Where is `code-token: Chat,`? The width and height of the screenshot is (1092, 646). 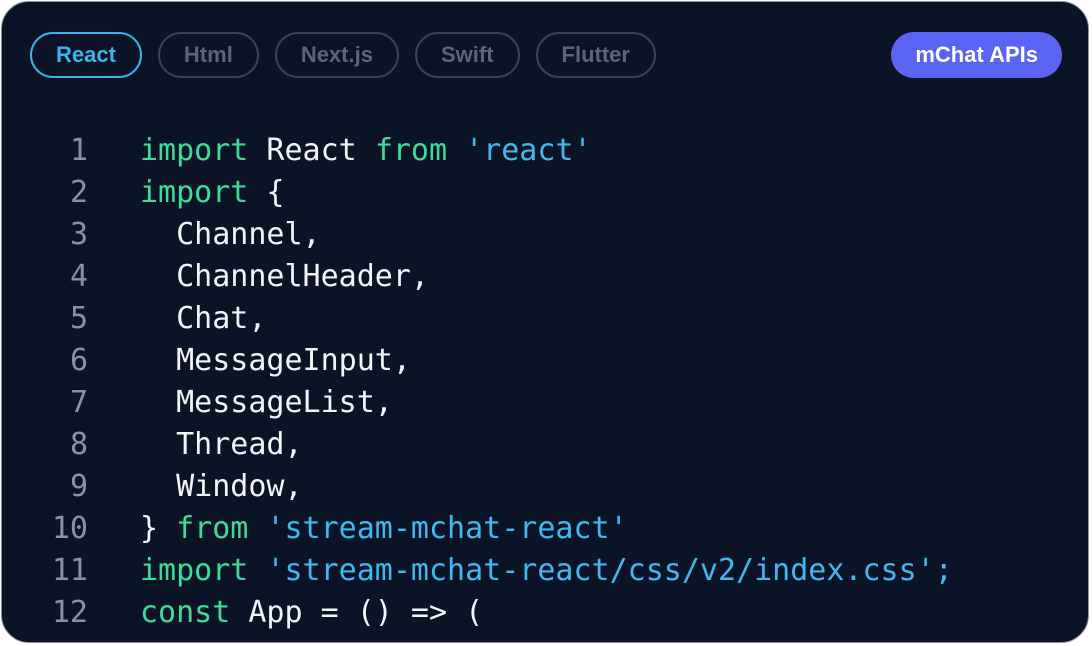 code-token: Chat, is located at coordinates (203, 318).